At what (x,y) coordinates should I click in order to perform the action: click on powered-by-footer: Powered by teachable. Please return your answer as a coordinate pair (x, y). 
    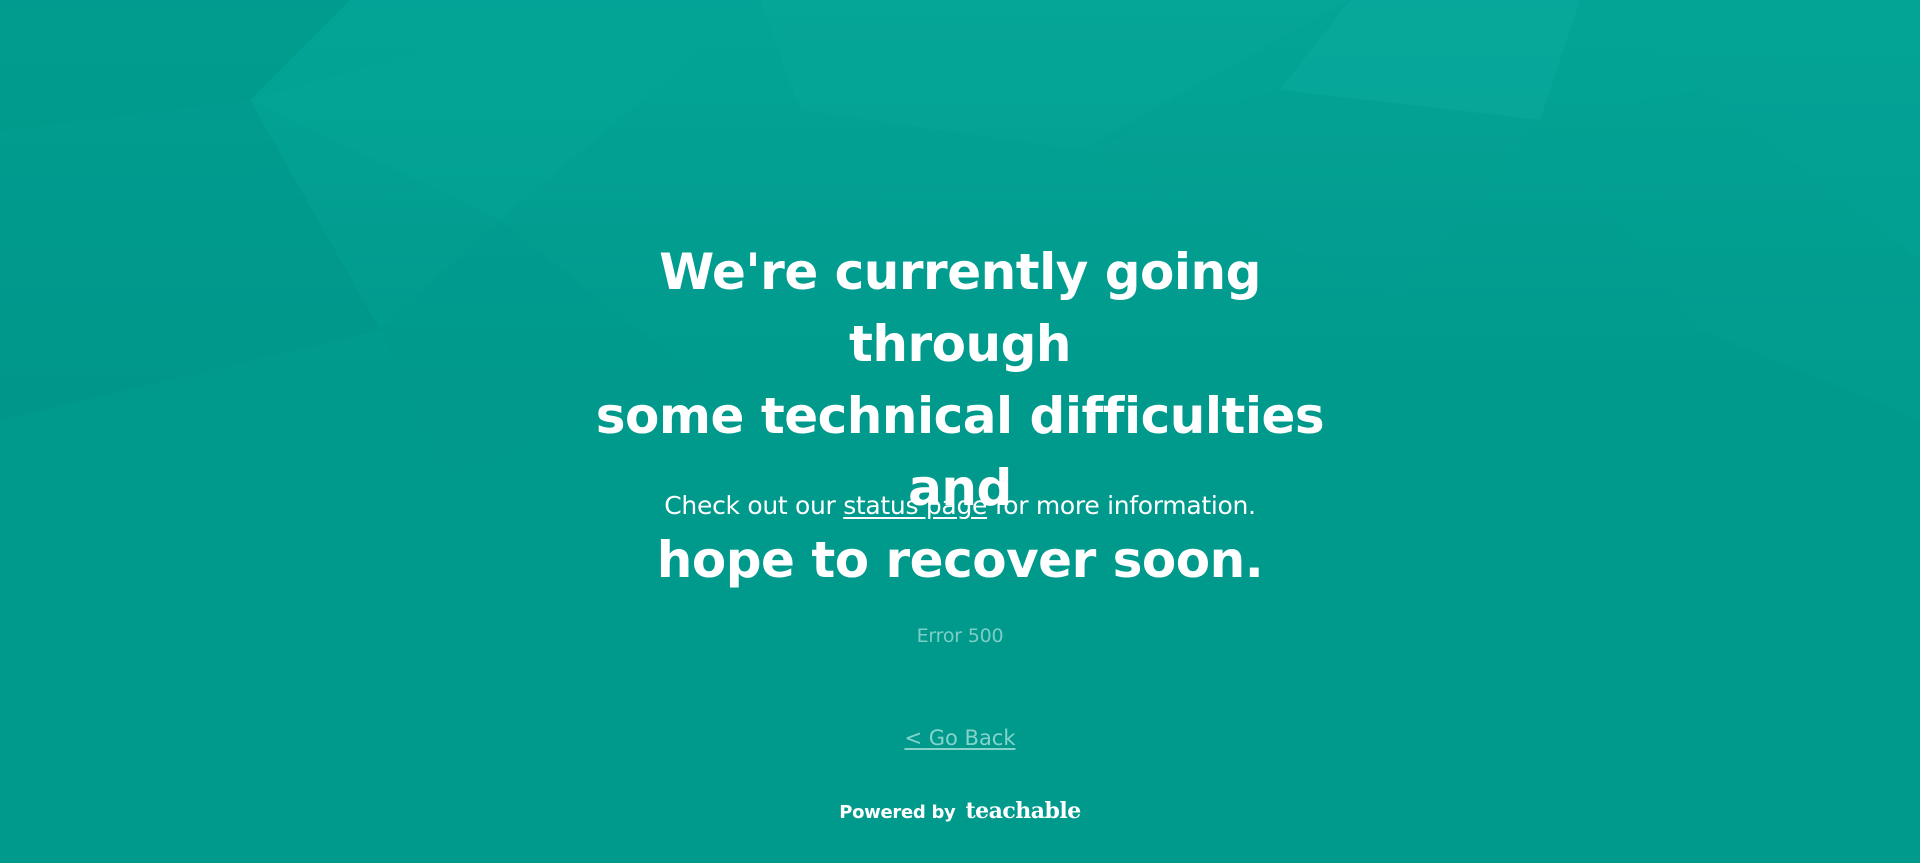
    Looking at the image, I should click on (960, 811).